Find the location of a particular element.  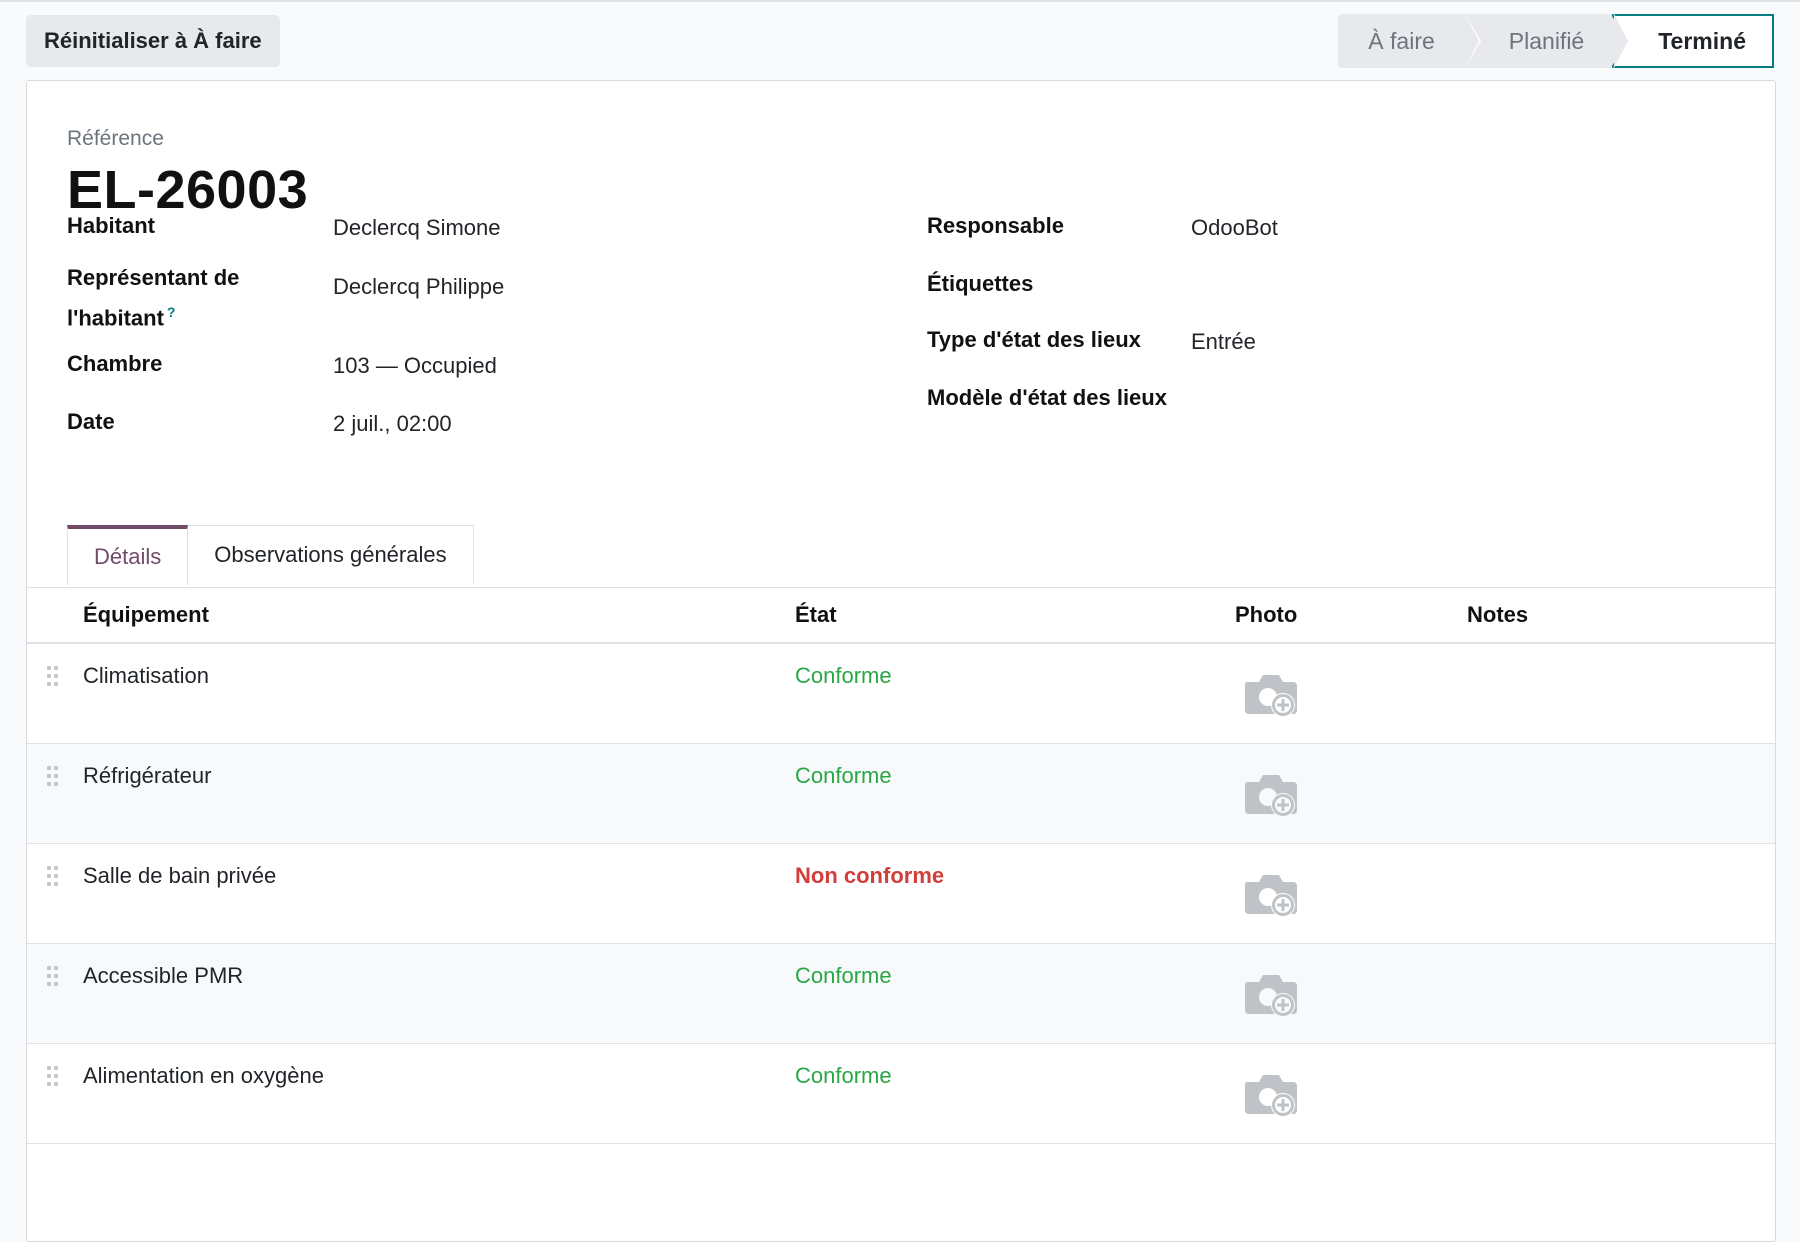

date-field: 2 juil., 02:00 is located at coordinates (392, 424).